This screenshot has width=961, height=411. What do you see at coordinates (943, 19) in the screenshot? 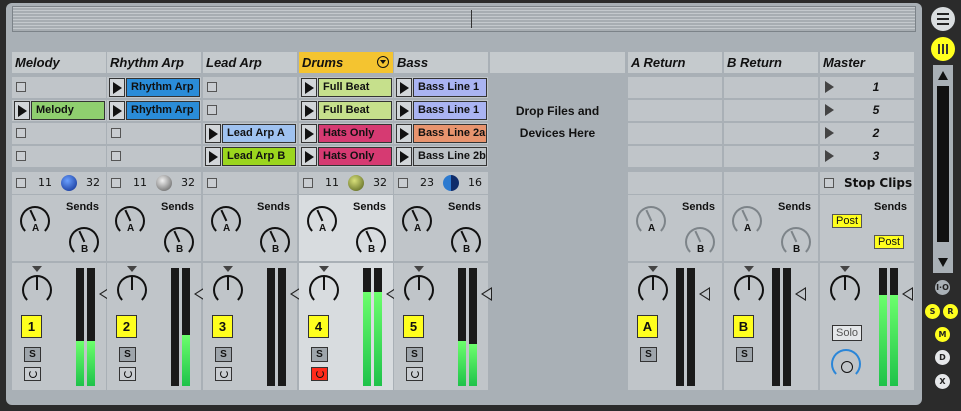
I see `menu-icon` at bounding box center [943, 19].